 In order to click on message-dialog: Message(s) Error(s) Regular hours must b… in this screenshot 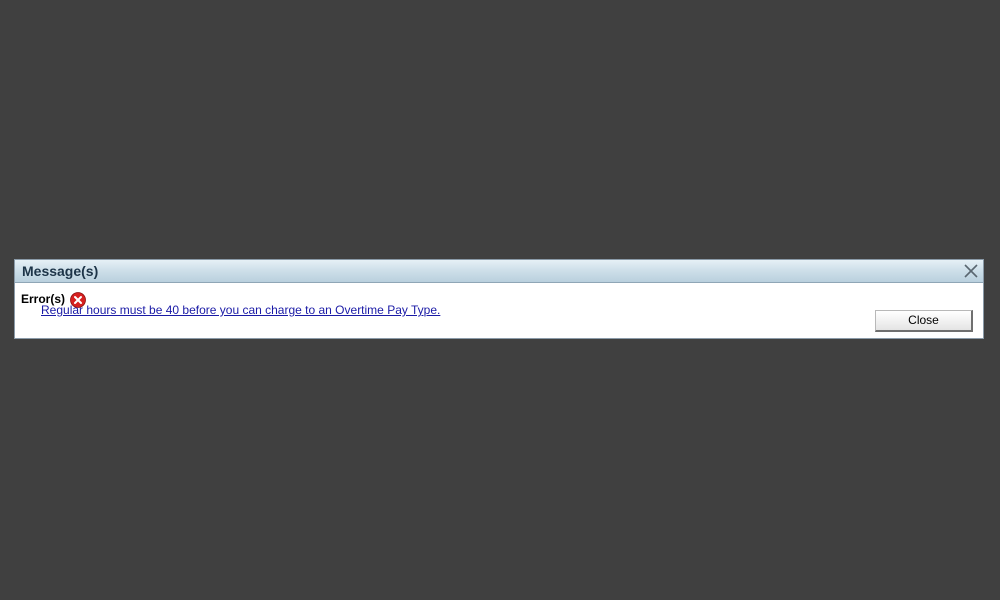, I will do `click(499, 299)`.